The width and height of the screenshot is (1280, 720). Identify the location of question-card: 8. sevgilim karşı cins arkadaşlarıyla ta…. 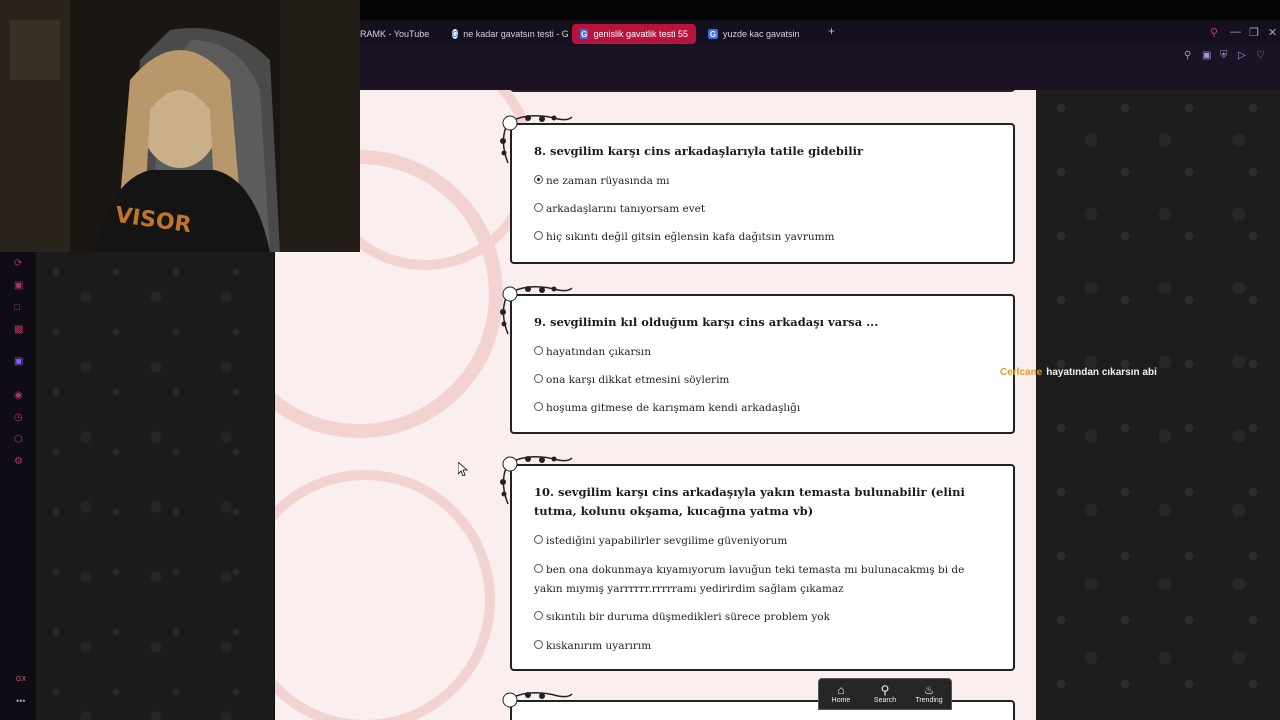
(757, 189).